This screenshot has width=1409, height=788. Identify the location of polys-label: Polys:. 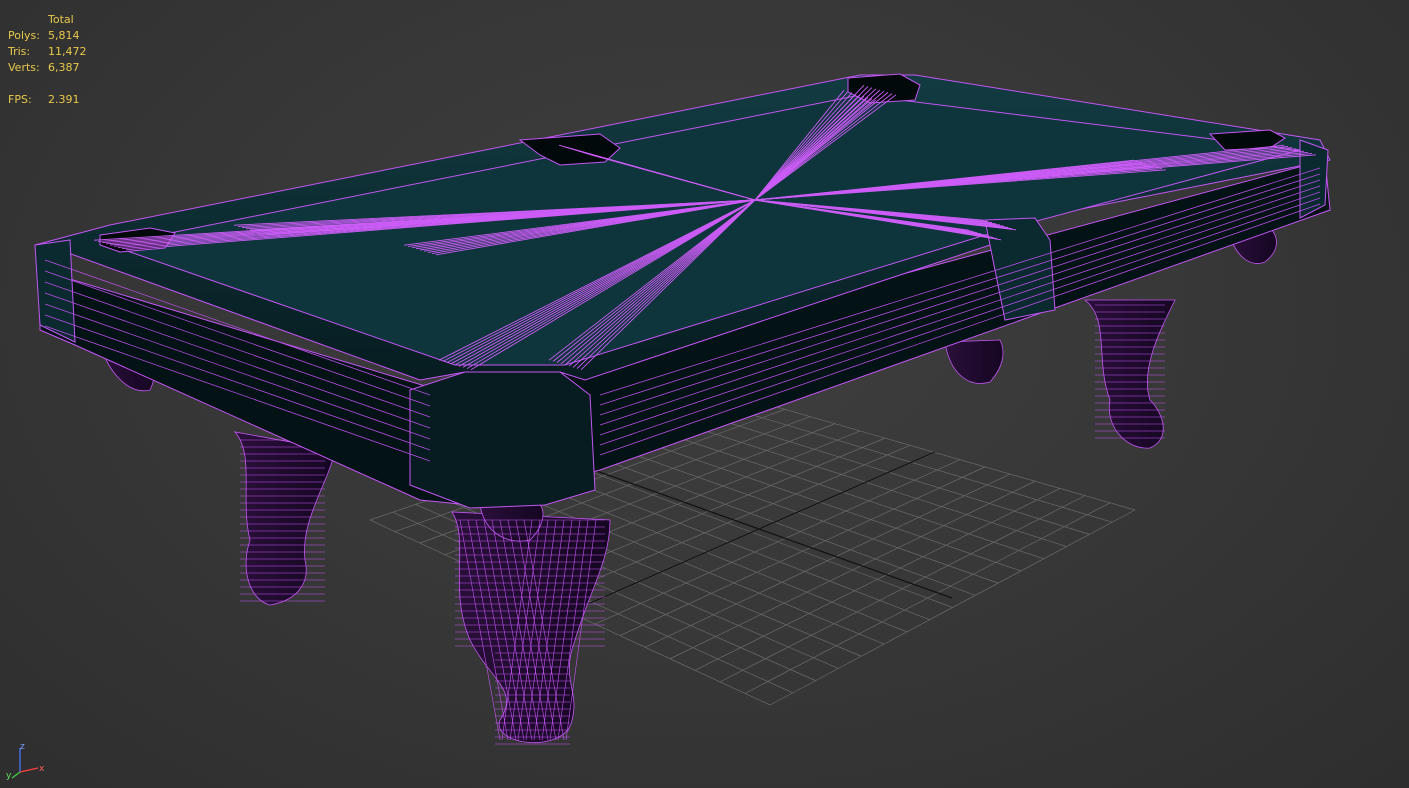
(24, 35).